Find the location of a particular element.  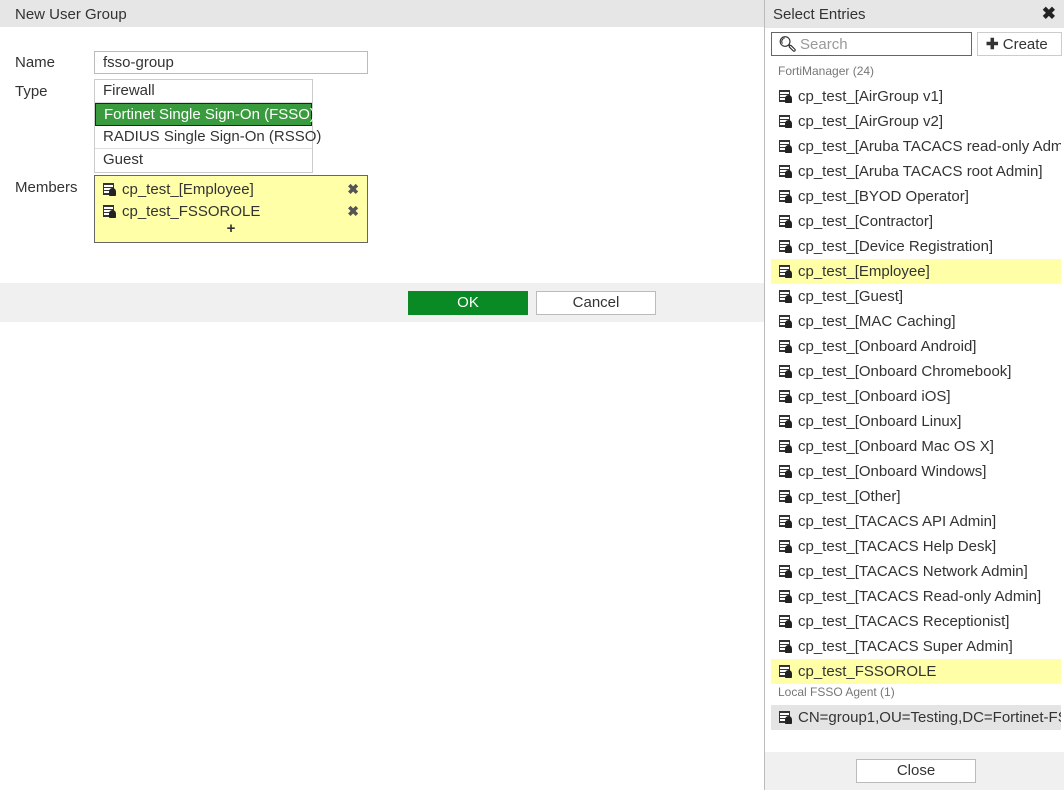

entry-item: cp_test_[TACACS API Admin] is located at coordinates (916, 521).